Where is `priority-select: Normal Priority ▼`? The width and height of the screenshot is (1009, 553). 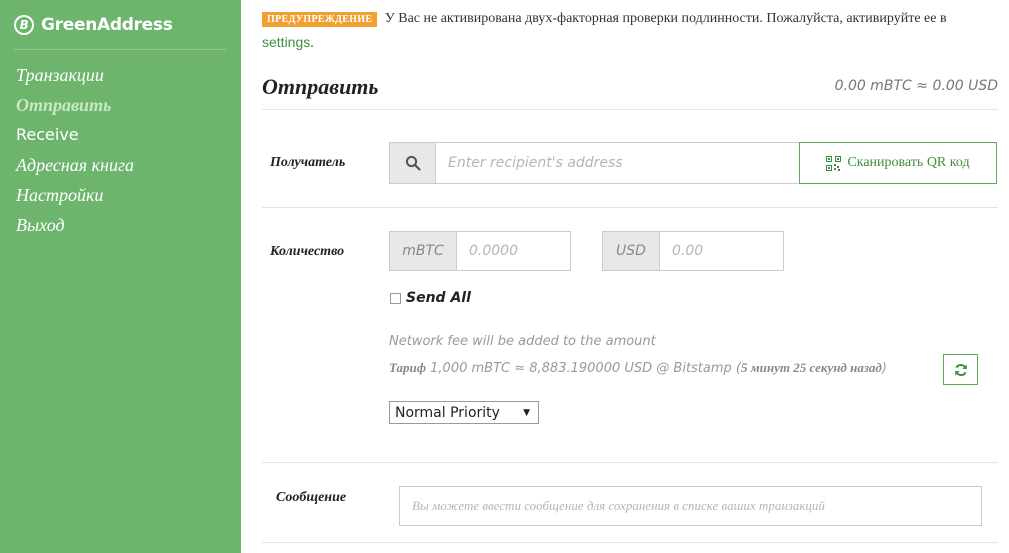
priority-select: Normal Priority ▼ is located at coordinates (464, 412).